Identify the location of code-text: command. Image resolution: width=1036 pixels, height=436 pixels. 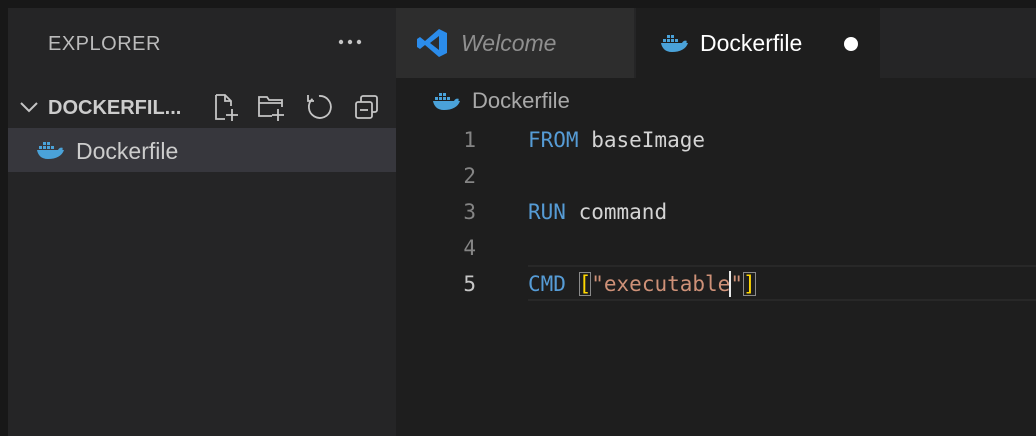
(616, 212).